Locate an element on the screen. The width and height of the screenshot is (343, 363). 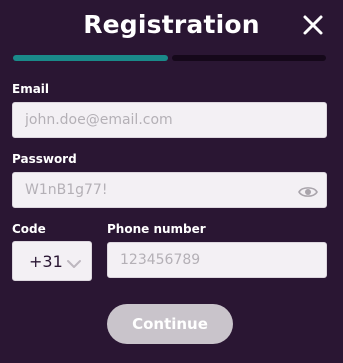
eye-icon is located at coordinates (308, 192).